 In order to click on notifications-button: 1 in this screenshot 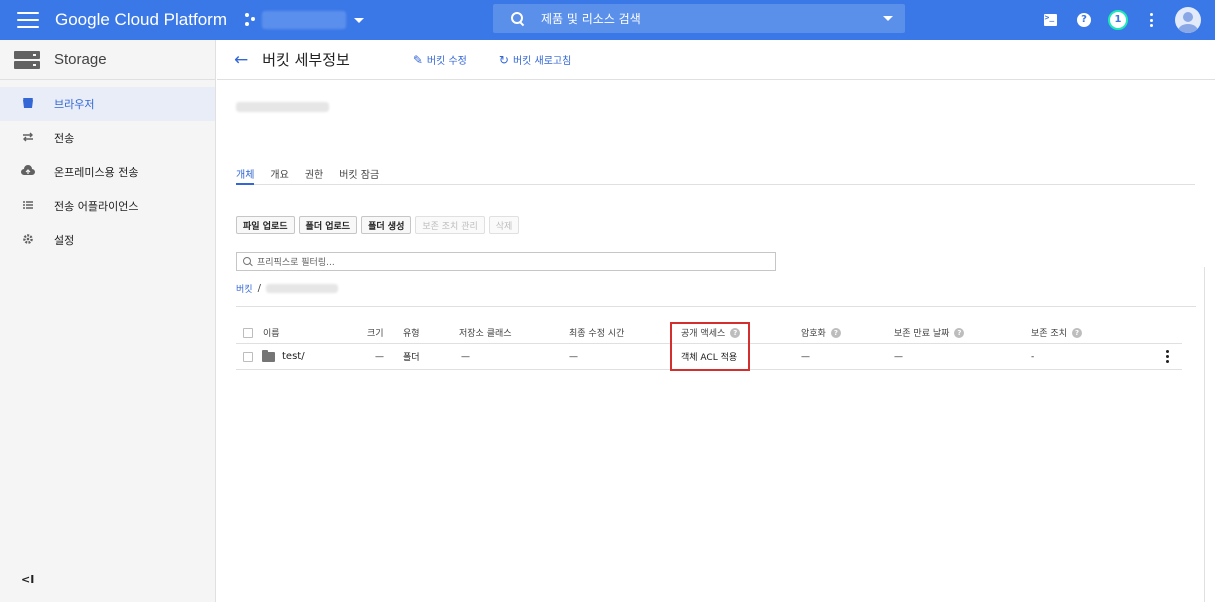, I will do `click(1118, 20)`.